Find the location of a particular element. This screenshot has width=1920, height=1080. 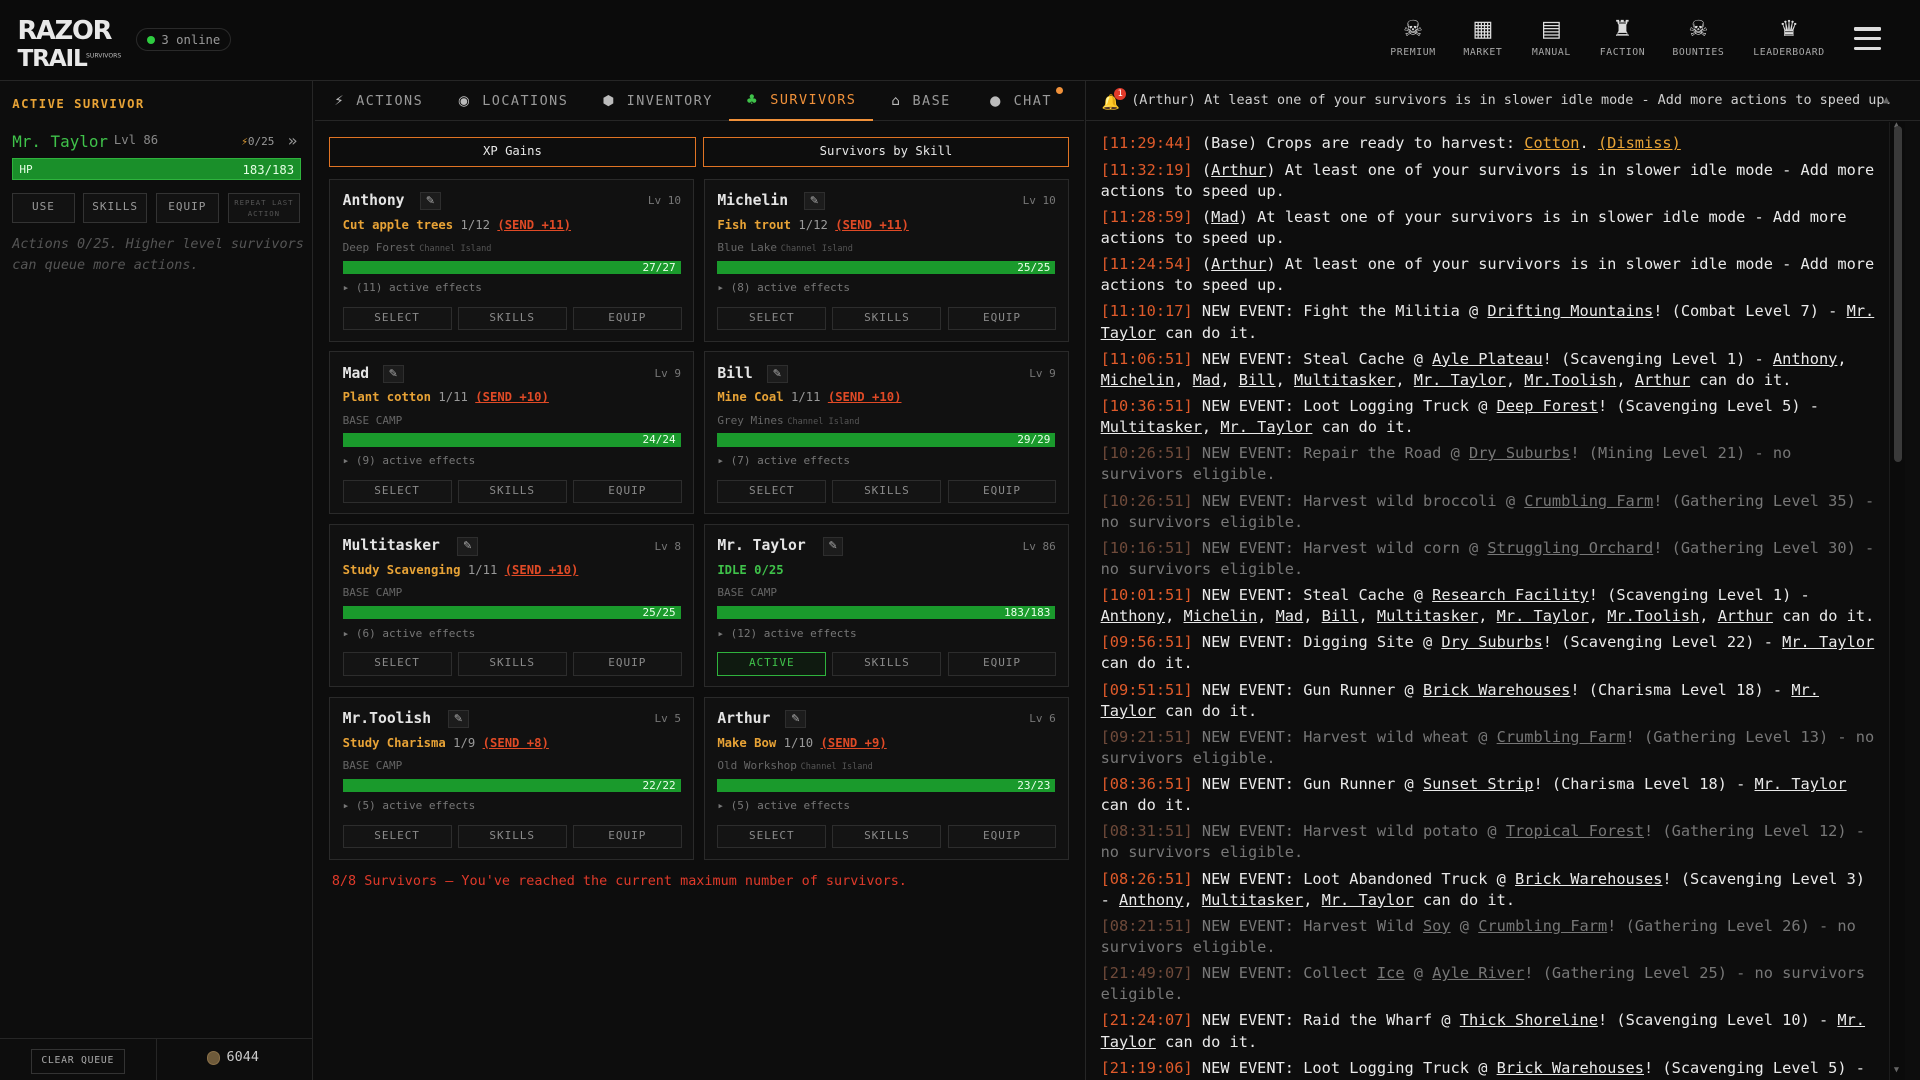

active-effects-toggle: ▸ (9) active effects is located at coordinates (409, 460).